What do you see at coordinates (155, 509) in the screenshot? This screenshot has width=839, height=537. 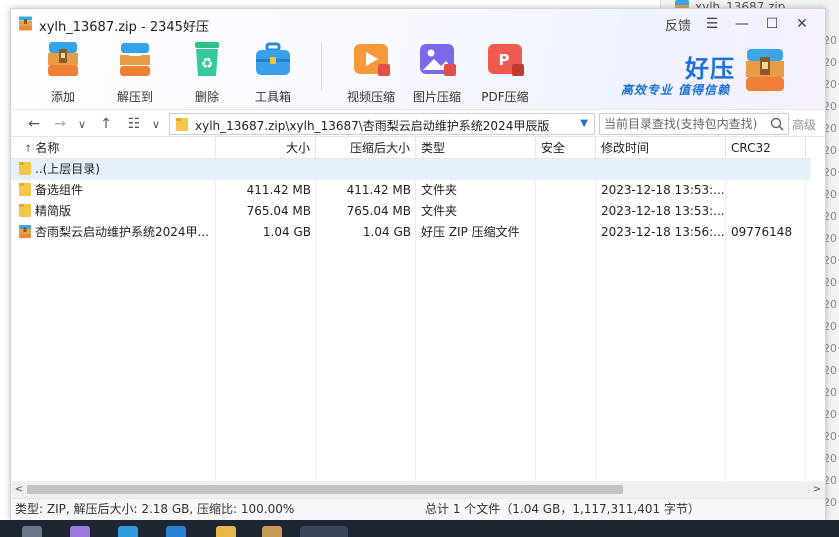 I see `archive-info: 类型: ZIP, 解压后大小: 2.18 GB, 压缩比: 100.00%` at bounding box center [155, 509].